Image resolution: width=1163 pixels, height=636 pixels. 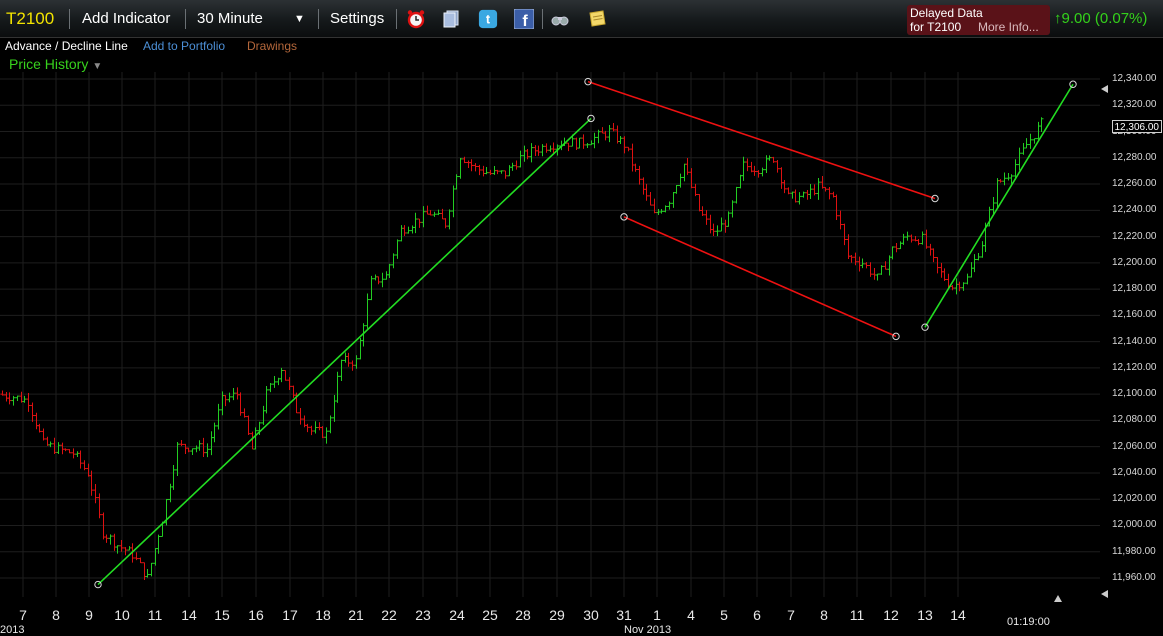 What do you see at coordinates (1134, 367) in the screenshot?
I see `y-tick-label: 12,120.00` at bounding box center [1134, 367].